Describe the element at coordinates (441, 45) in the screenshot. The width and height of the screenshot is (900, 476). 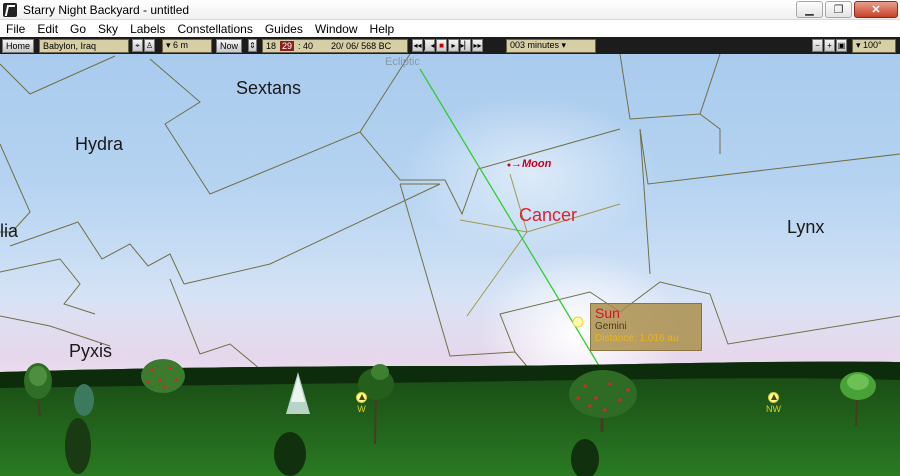
I see `stop-button: ■` at that location.